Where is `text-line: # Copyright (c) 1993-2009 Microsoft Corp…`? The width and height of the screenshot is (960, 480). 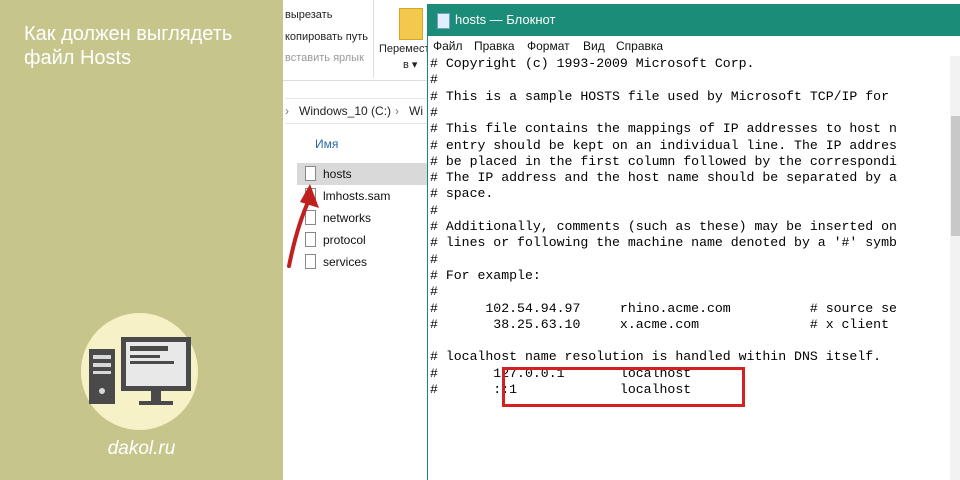 text-line: # Copyright (c) 1993-2009 Microsoft Corp… is located at coordinates (592, 63).